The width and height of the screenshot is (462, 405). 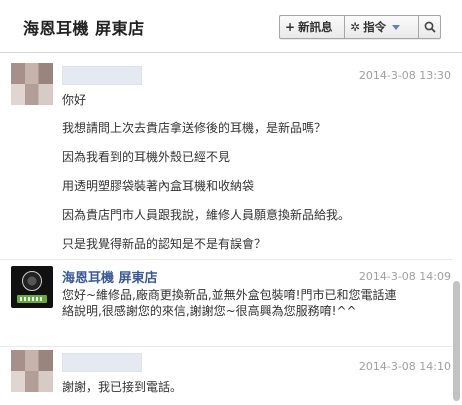 I want to click on new-message-label: 新訊息, so click(x=315, y=27).